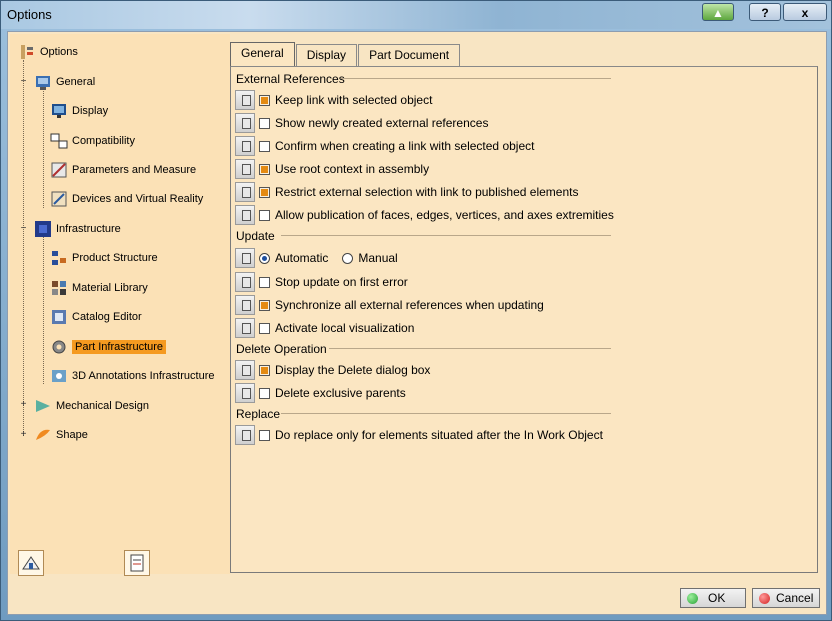 The image size is (832, 621). Describe the element at coordinates (134, 170) in the screenshot. I see `tree-label: Parameters and Measure` at that location.